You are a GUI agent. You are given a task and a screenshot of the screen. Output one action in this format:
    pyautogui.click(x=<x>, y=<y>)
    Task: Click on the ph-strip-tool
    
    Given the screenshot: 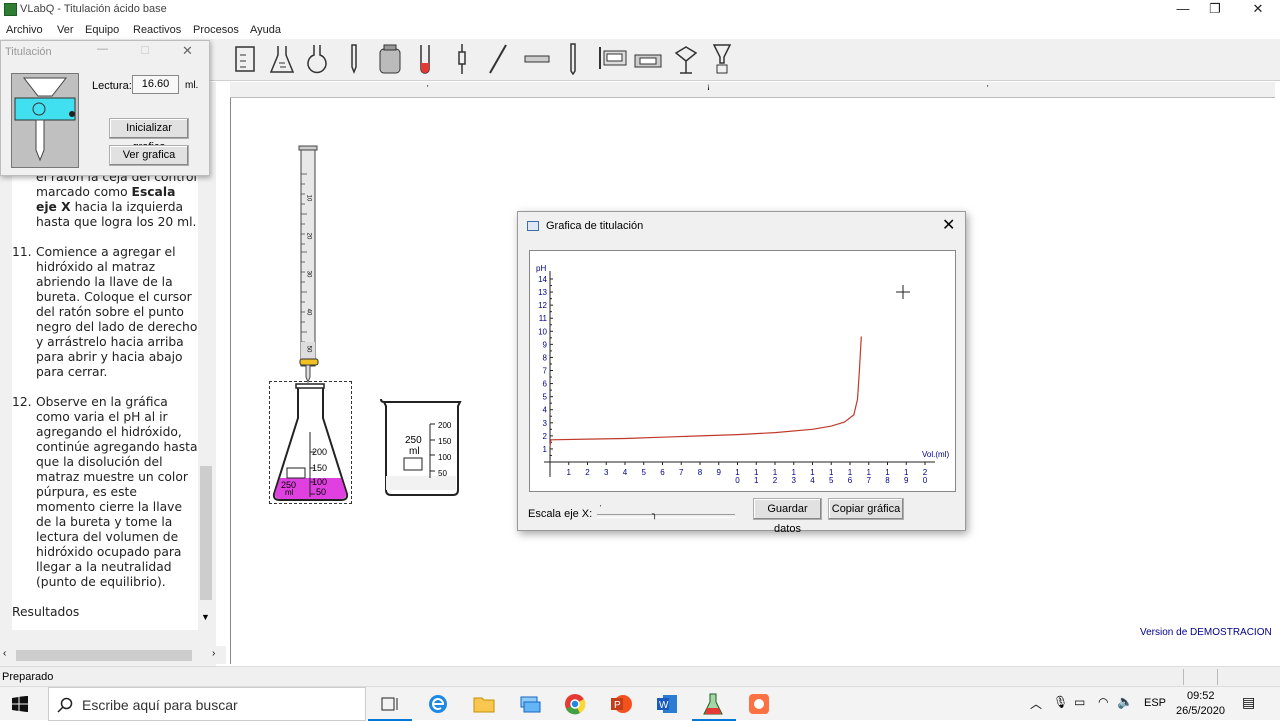 What is the action you would take?
    pyautogui.click(x=537, y=59)
    